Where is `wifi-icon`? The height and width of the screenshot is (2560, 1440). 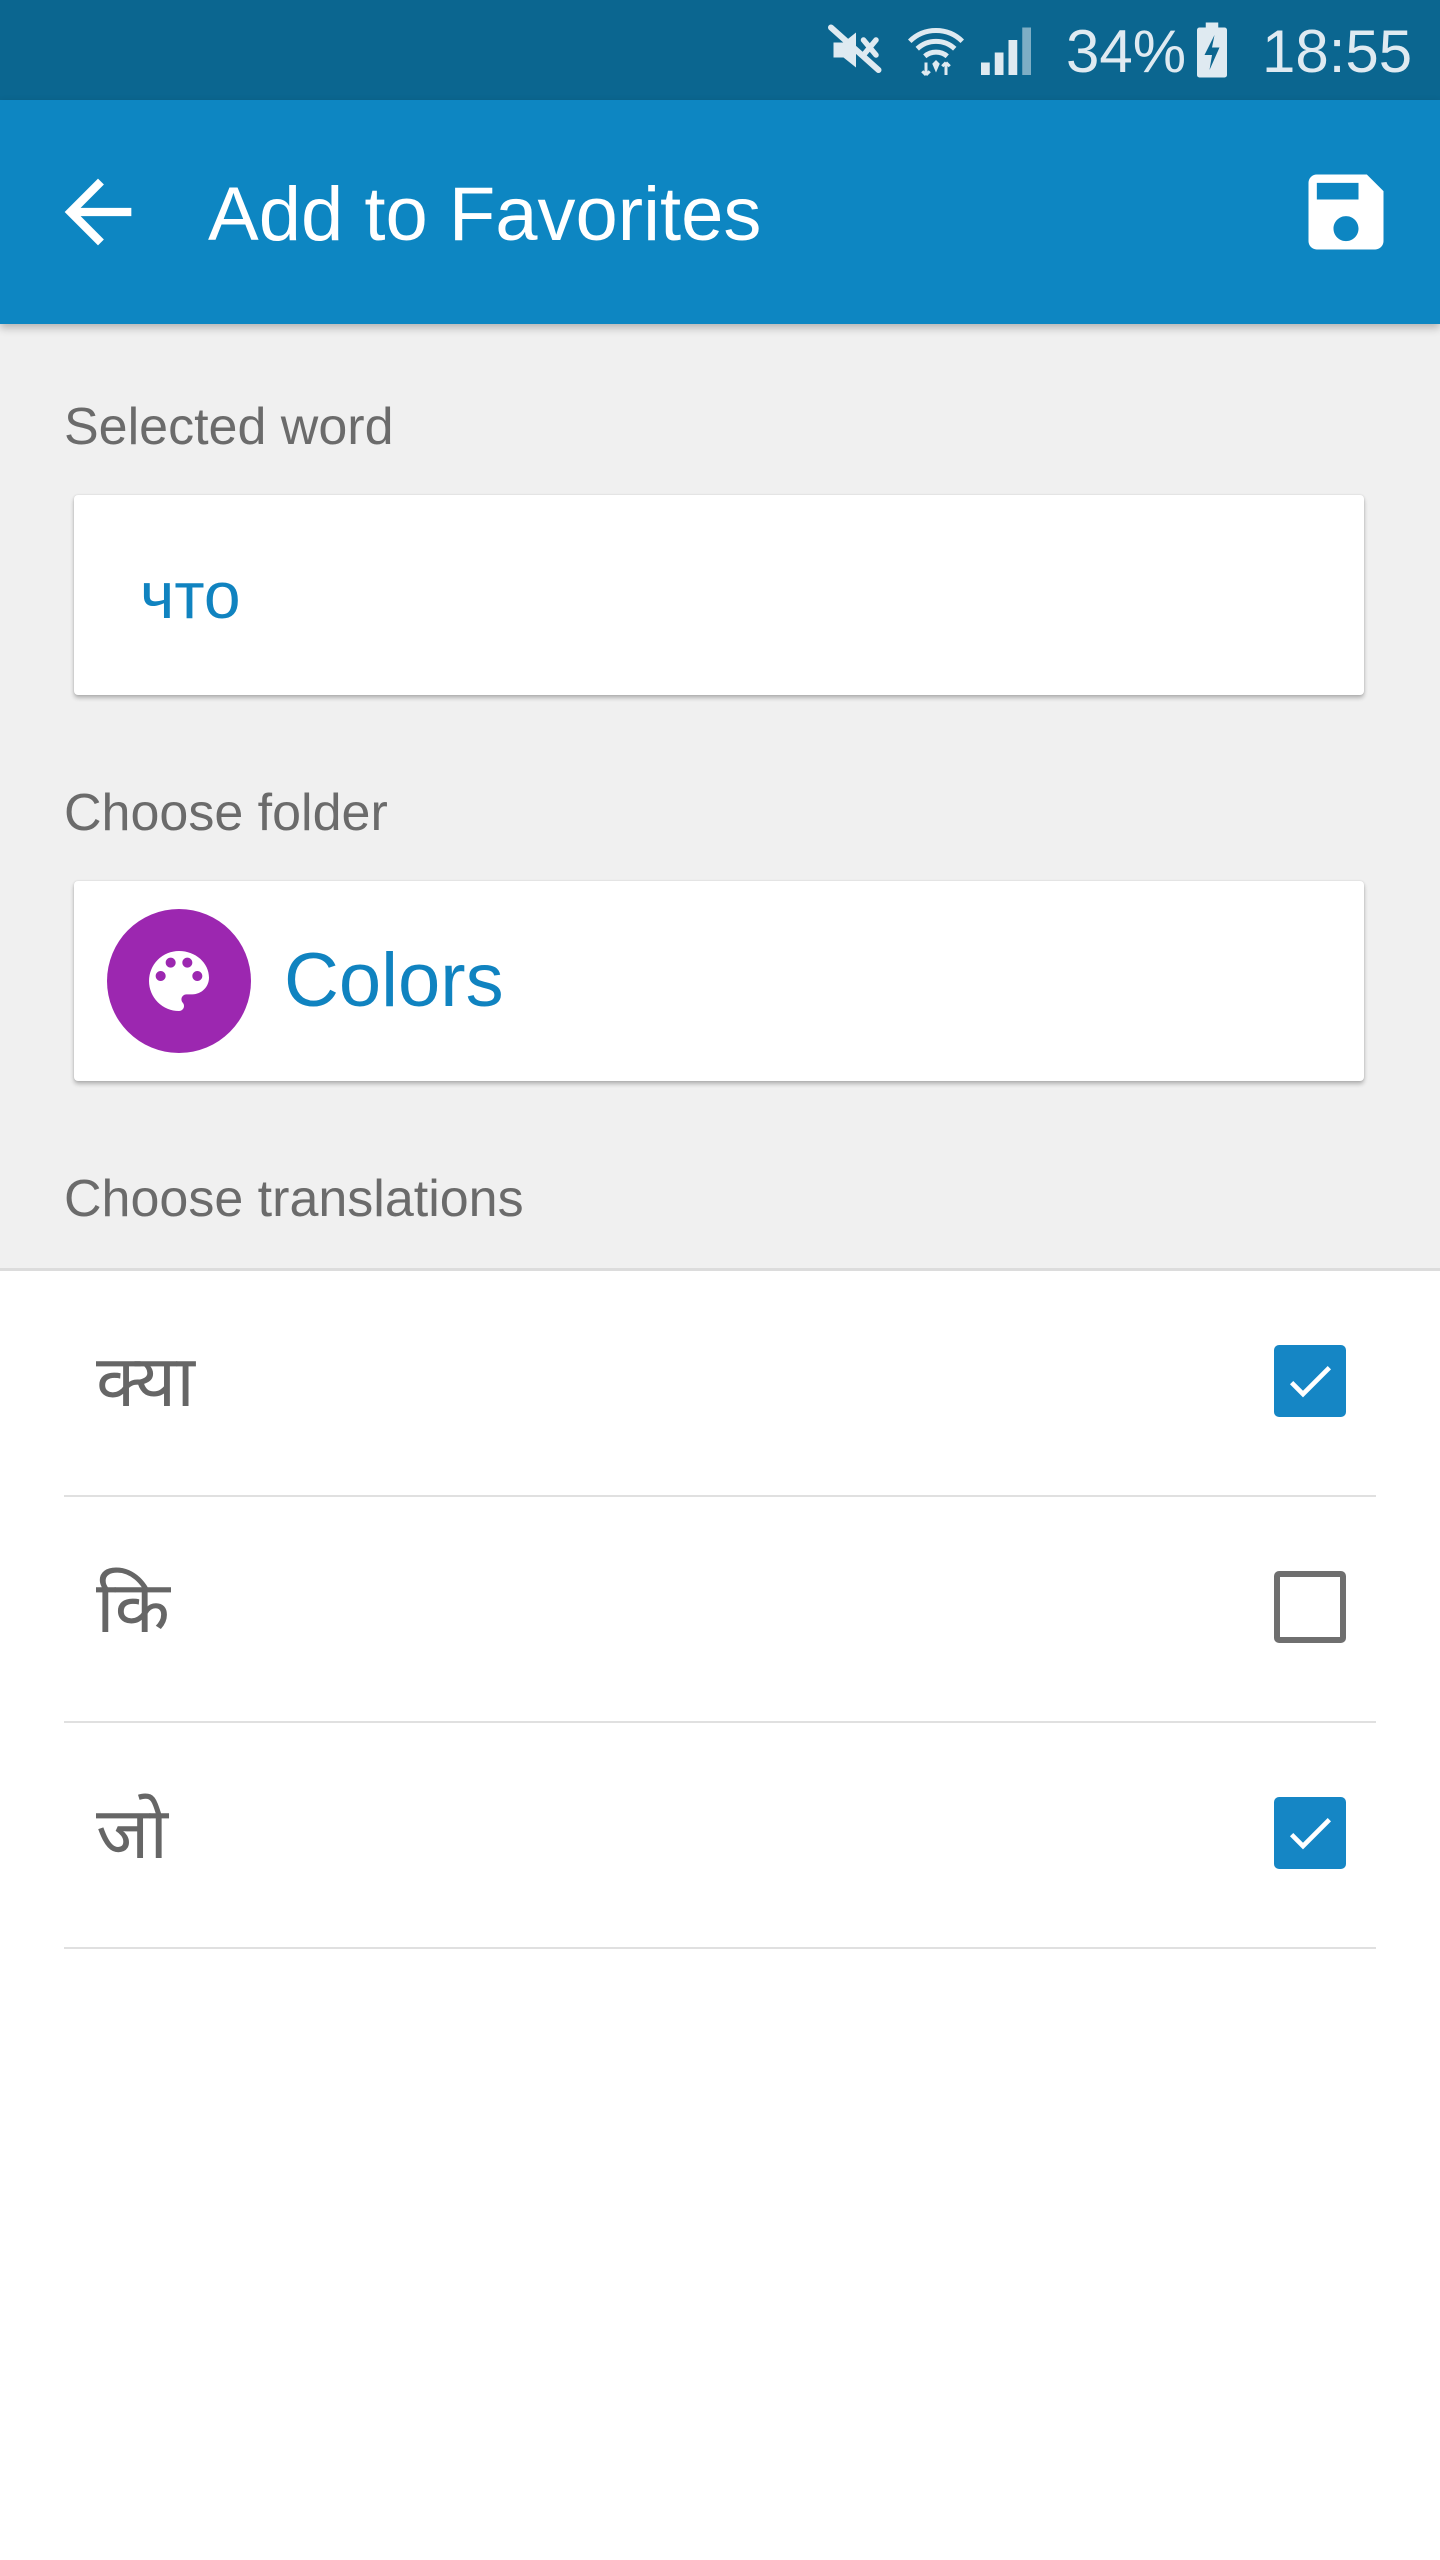
wifi-icon is located at coordinates (936, 50).